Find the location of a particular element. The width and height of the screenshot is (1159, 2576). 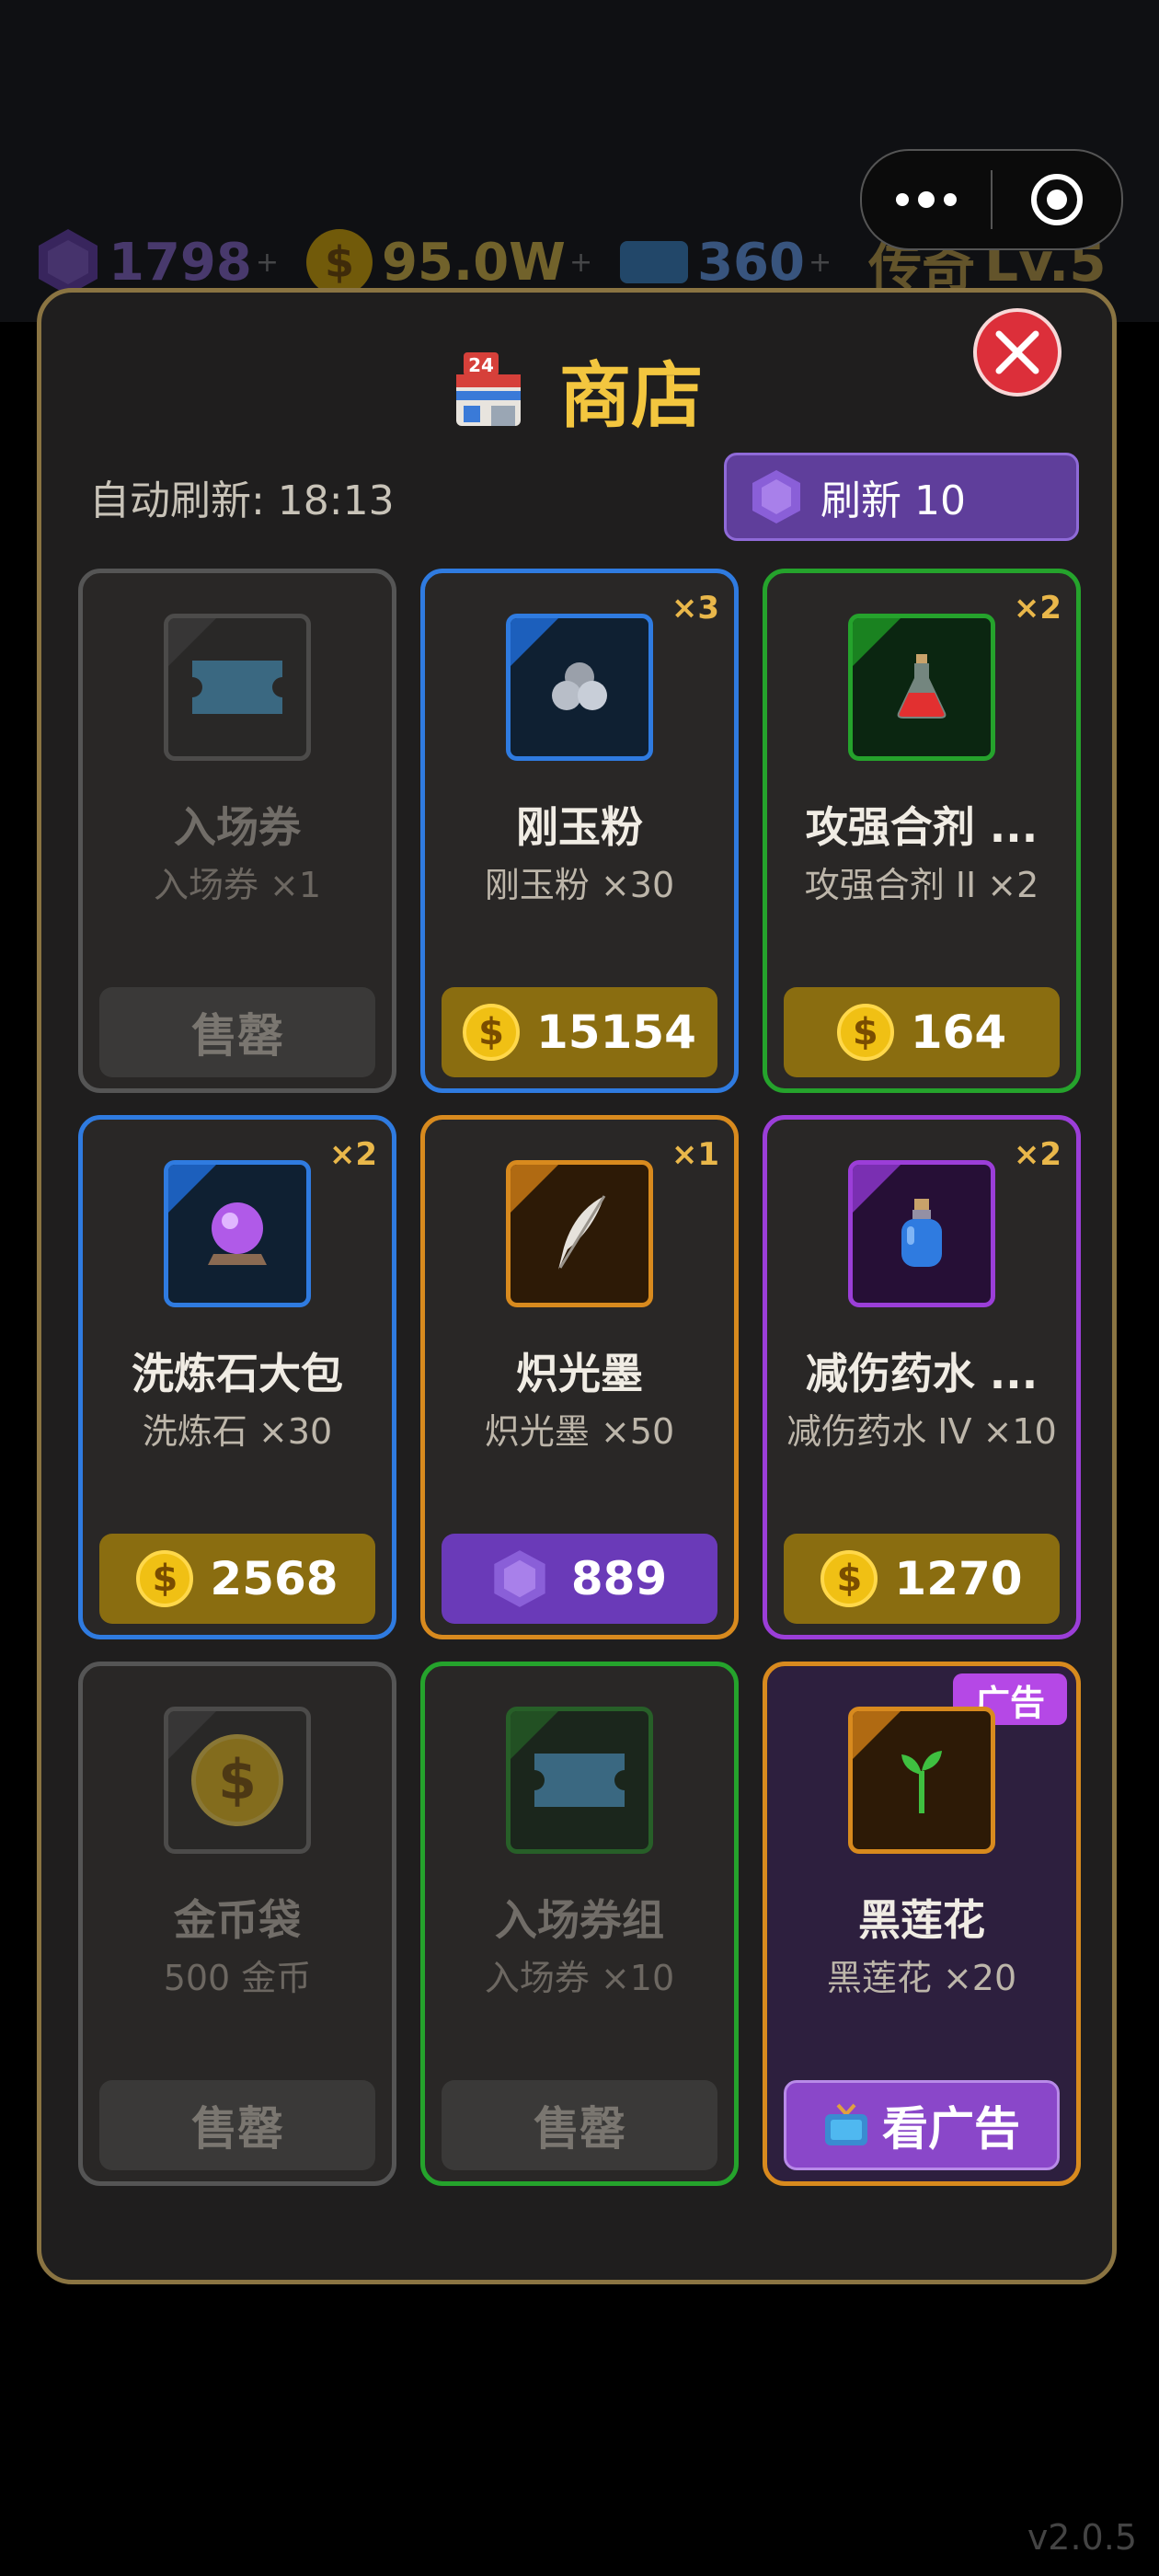

refresh-button: 刷新 10 is located at coordinates (901, 497).